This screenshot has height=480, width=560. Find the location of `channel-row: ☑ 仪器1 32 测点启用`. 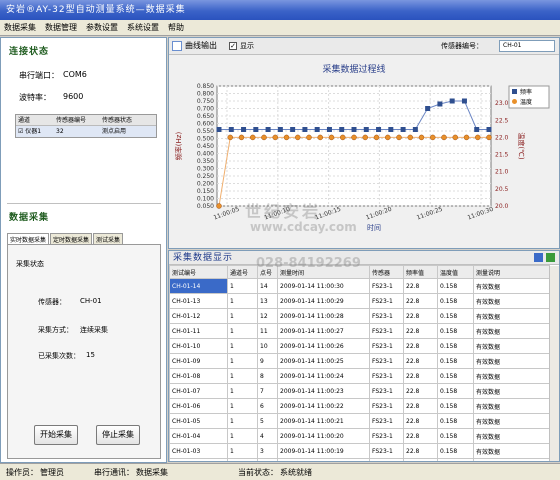

channel-row: ☑ 仪器1 32 测点启用 is located at coordinates (86, 131).